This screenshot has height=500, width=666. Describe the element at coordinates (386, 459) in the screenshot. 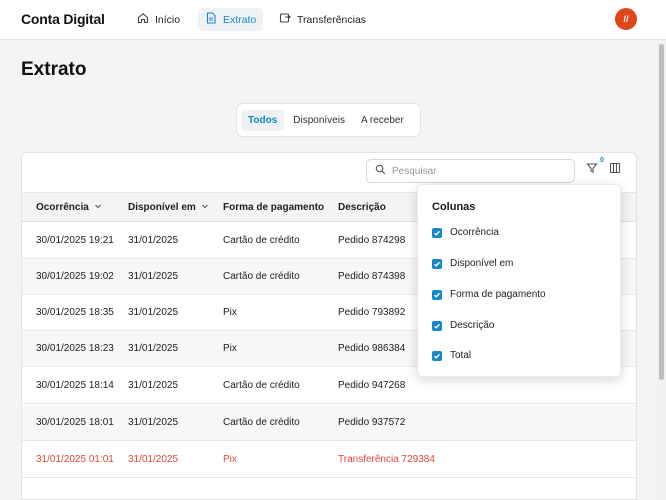

I see `cell-descricao: Transferência 729384` at that location.